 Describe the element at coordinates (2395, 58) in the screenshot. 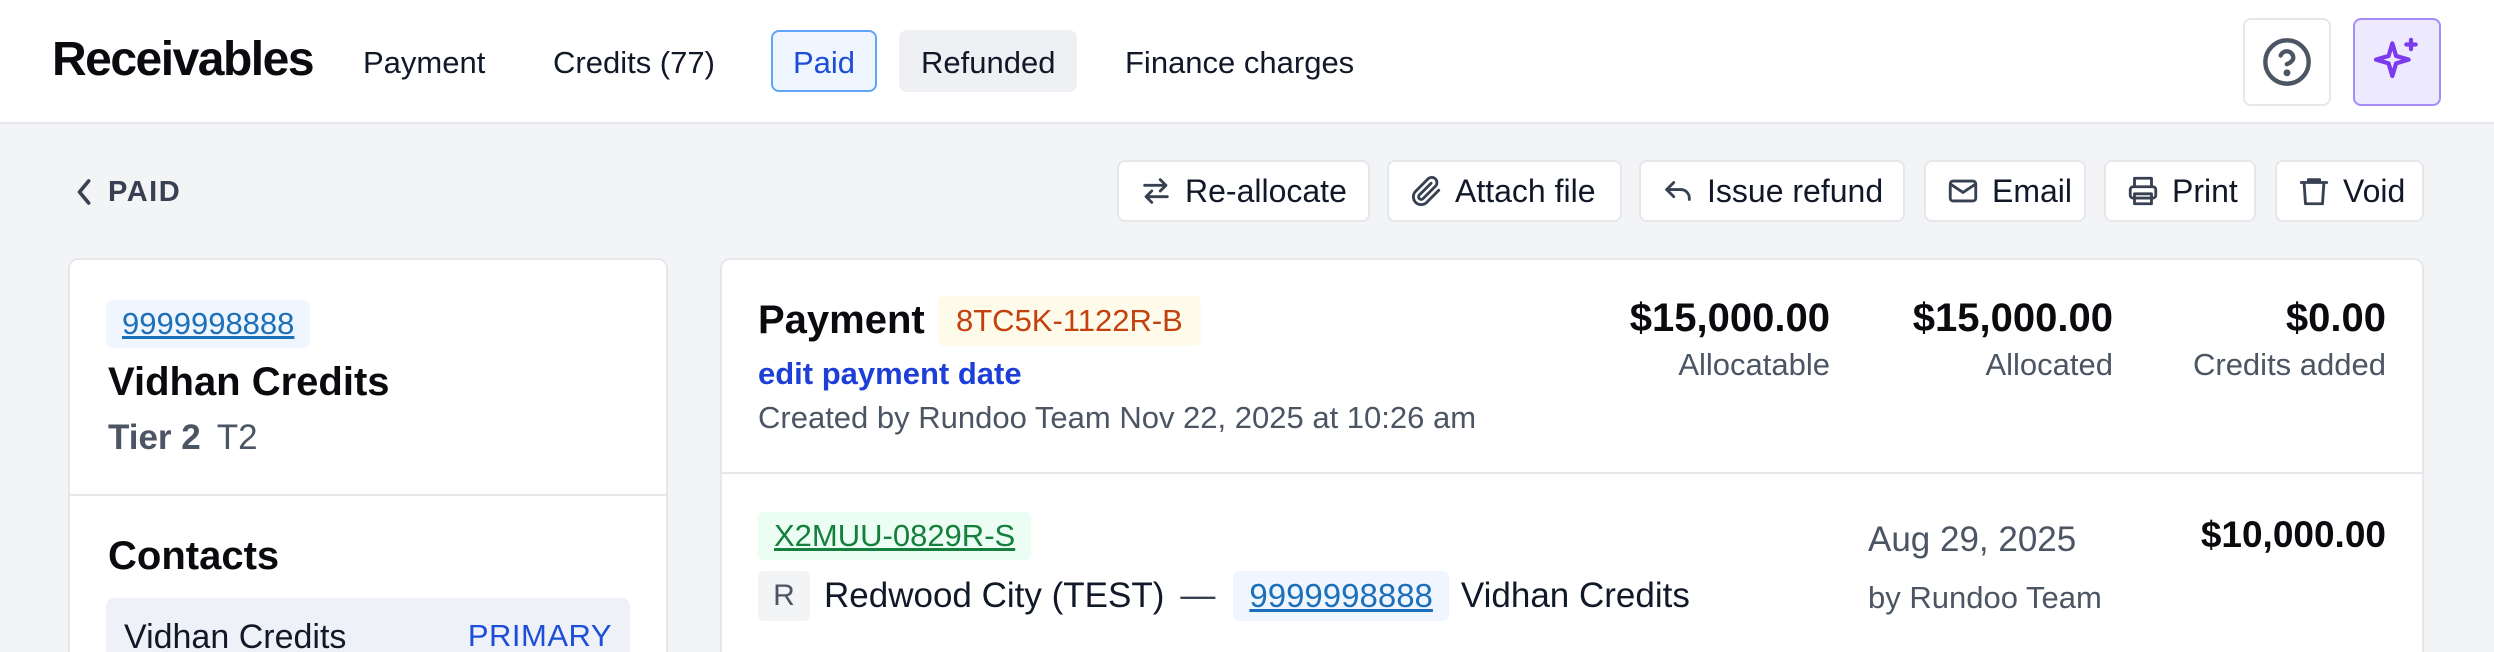

I see `sparkles-icon` at that location.